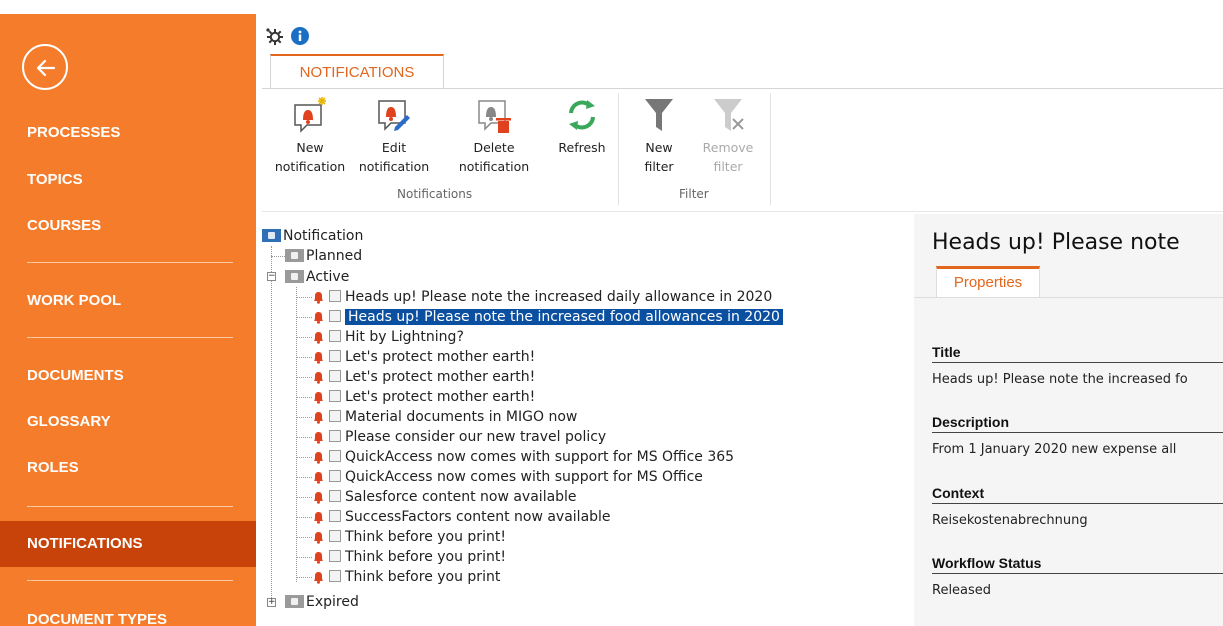  I want to click on property-value-context: Reisekostenabrechnung, so click(1010, 520).